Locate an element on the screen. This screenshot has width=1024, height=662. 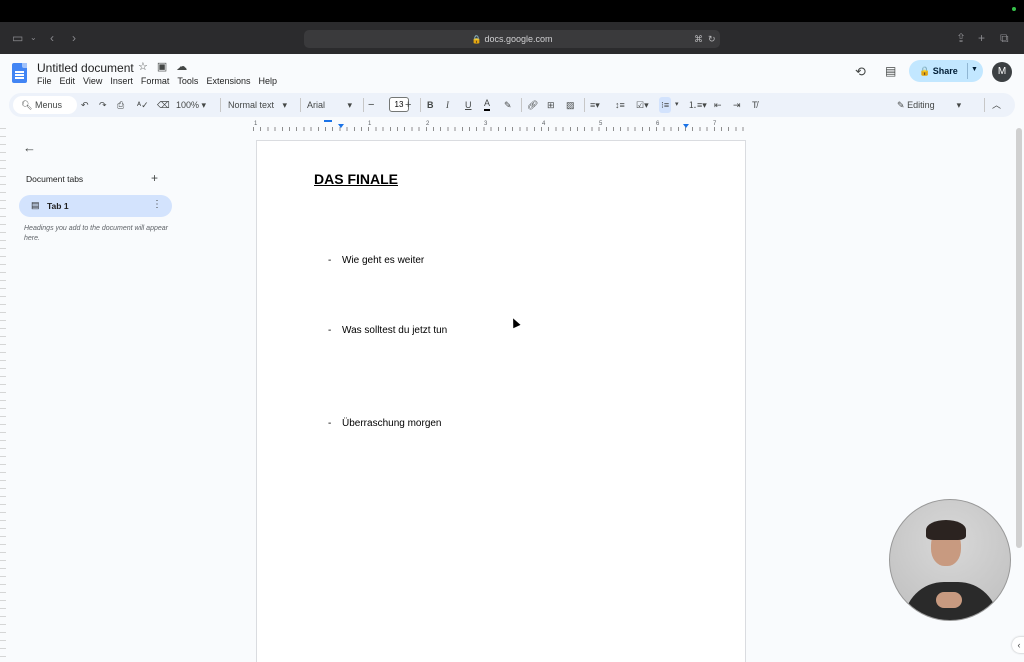
browser-chrome: ▭ ⌄ ‹ › 🔒 docs.google.com ⌘ ↻ ⇪ + ⧉ is located at coordinates (512, 38).